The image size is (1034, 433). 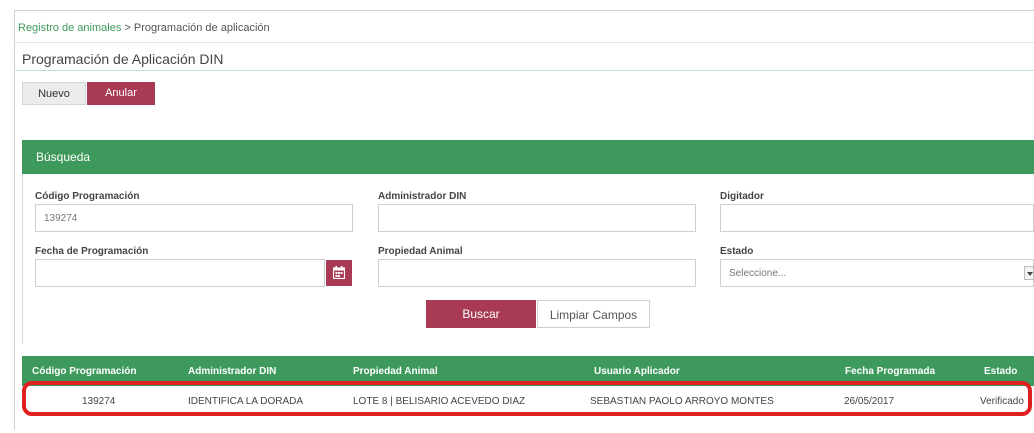 What do you see at coordinates (890, 371) in the screenshot?
I see `col-header-fecha: Fecha Programada` at bounding box center [890, 371].